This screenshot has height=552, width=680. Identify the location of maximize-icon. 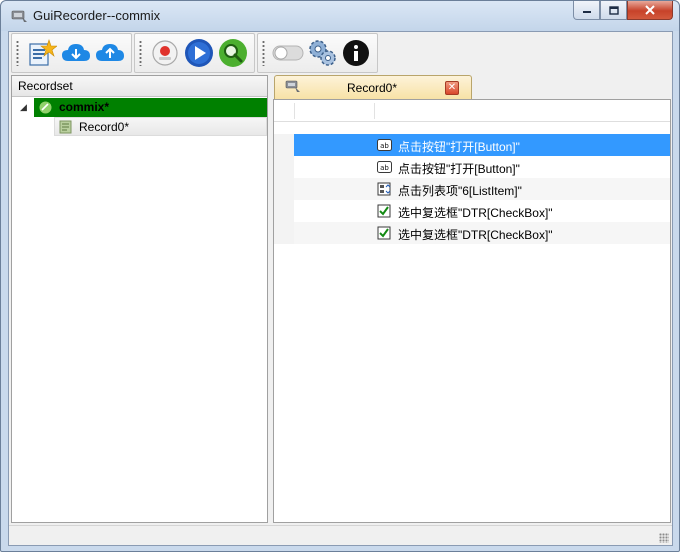
(613, 10).